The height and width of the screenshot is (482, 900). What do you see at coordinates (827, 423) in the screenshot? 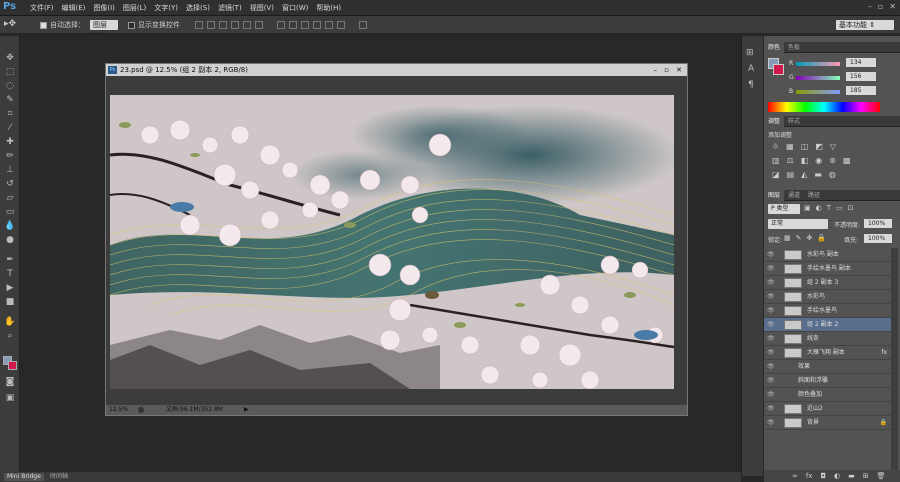
I see `layer-row: 👁 背景 🔒` at bounding box center [827, 423].